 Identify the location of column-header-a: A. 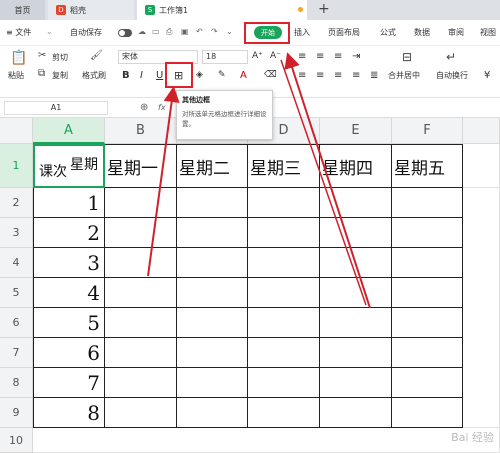
(69, 131).